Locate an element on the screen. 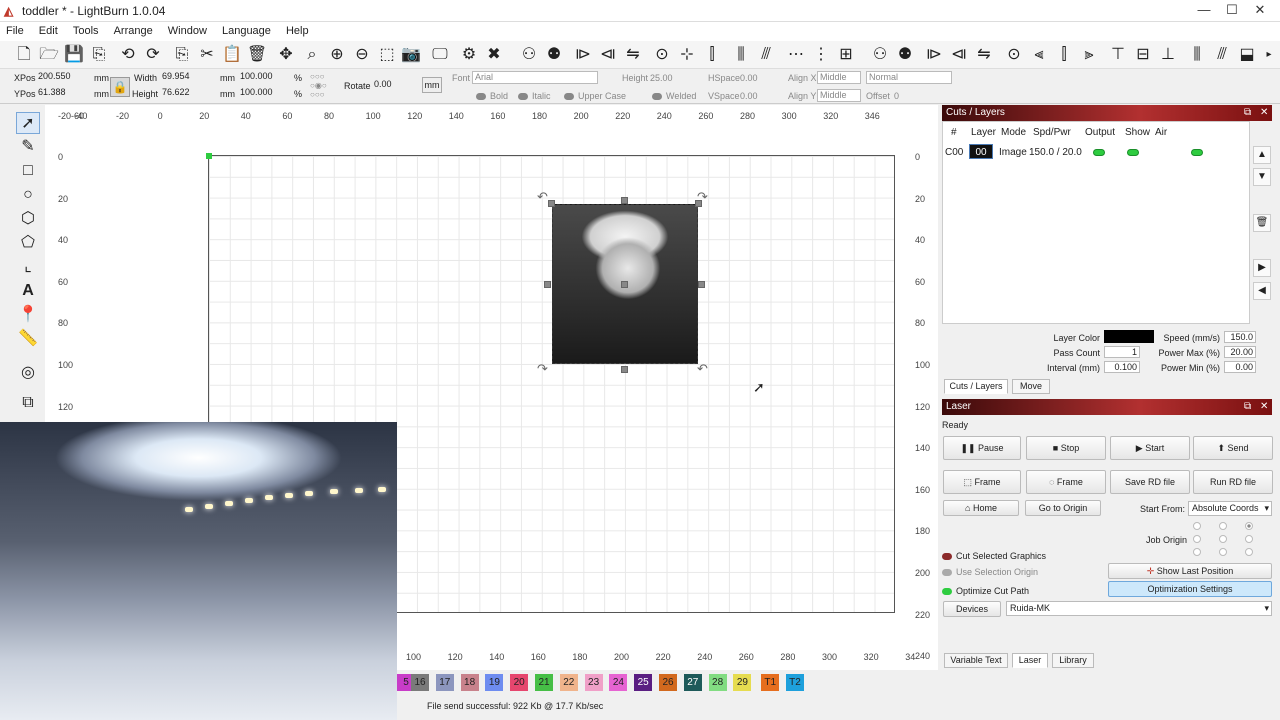  ungroup2-icon: ⚉ is located at coordinates (905, 55).